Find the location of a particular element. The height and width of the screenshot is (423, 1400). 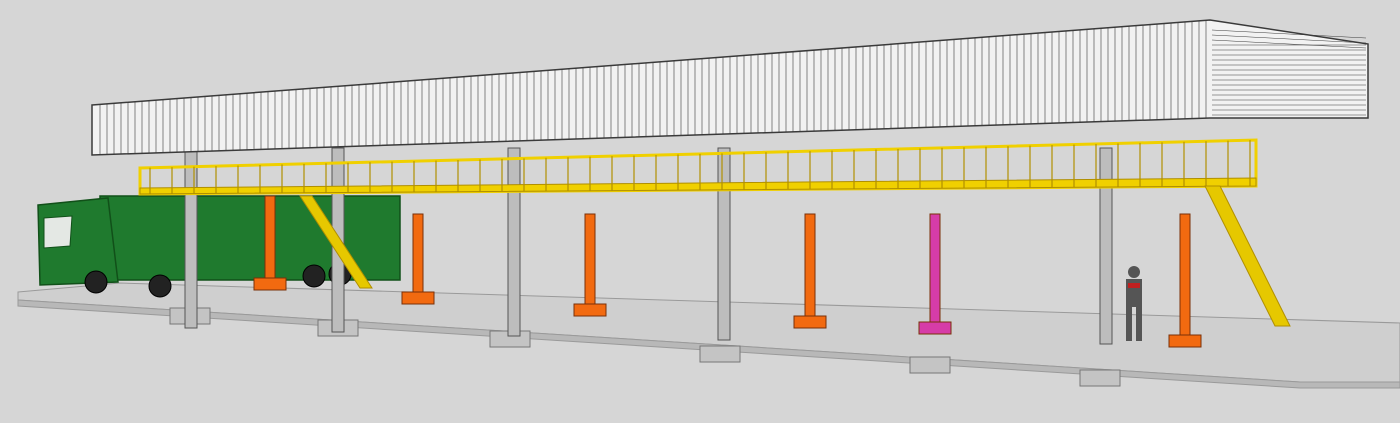

truck-windshield is located at coordinates (58, 232).